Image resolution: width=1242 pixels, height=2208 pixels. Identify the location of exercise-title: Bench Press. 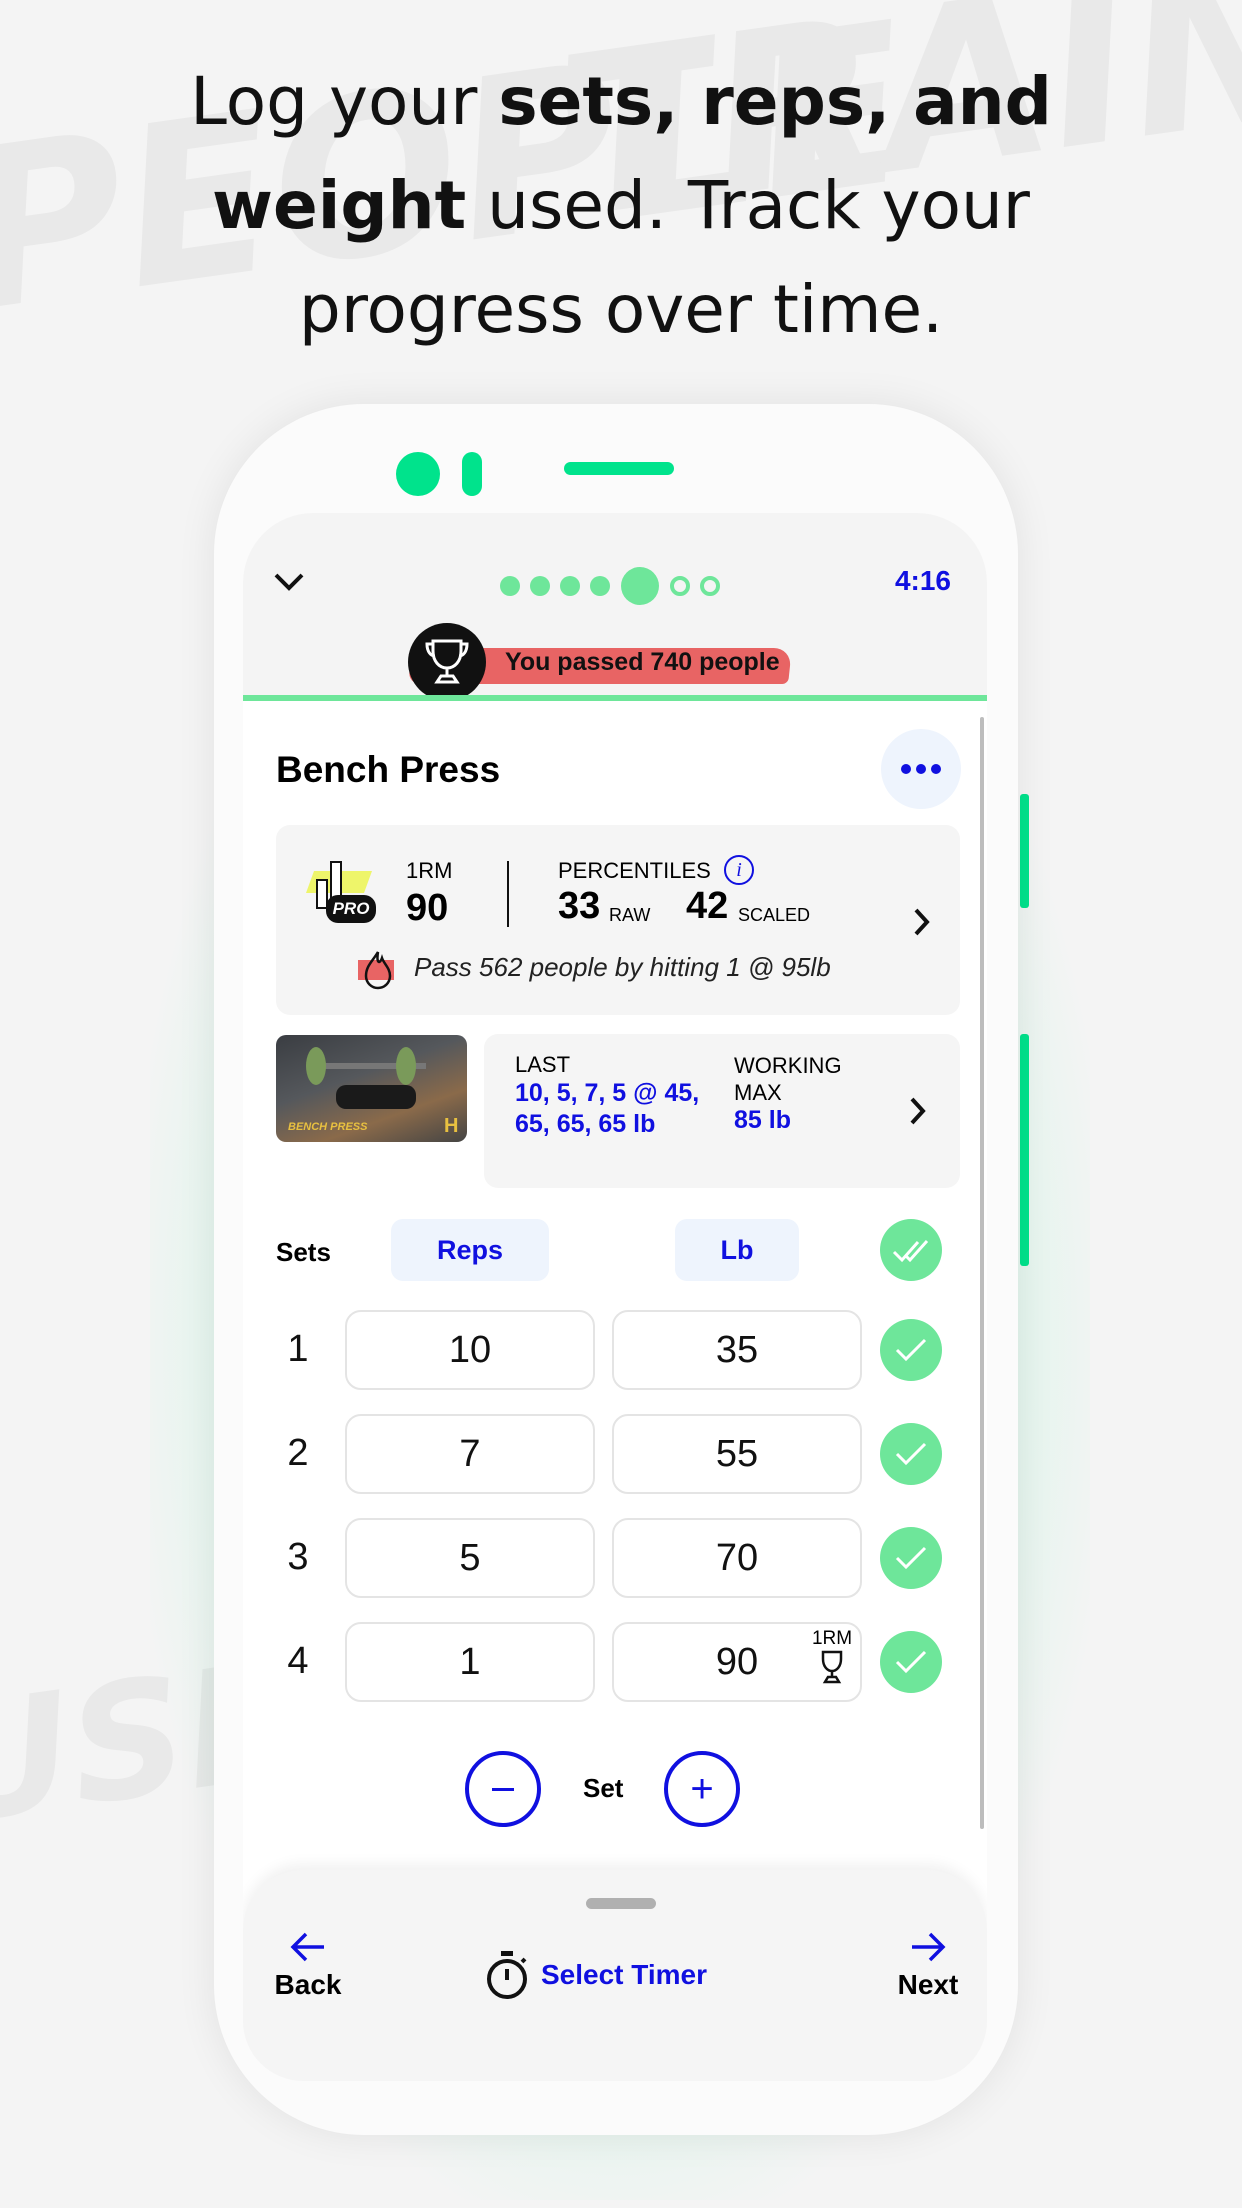
(388, 769).